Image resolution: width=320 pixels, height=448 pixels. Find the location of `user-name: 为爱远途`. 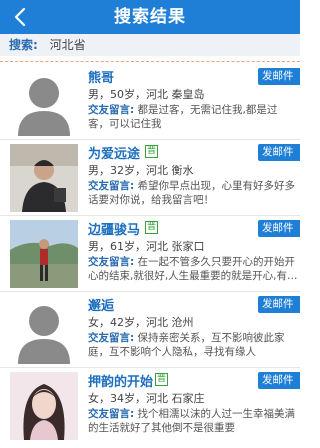

user-name: 为爱远途 is located at coordinates (114, 152).